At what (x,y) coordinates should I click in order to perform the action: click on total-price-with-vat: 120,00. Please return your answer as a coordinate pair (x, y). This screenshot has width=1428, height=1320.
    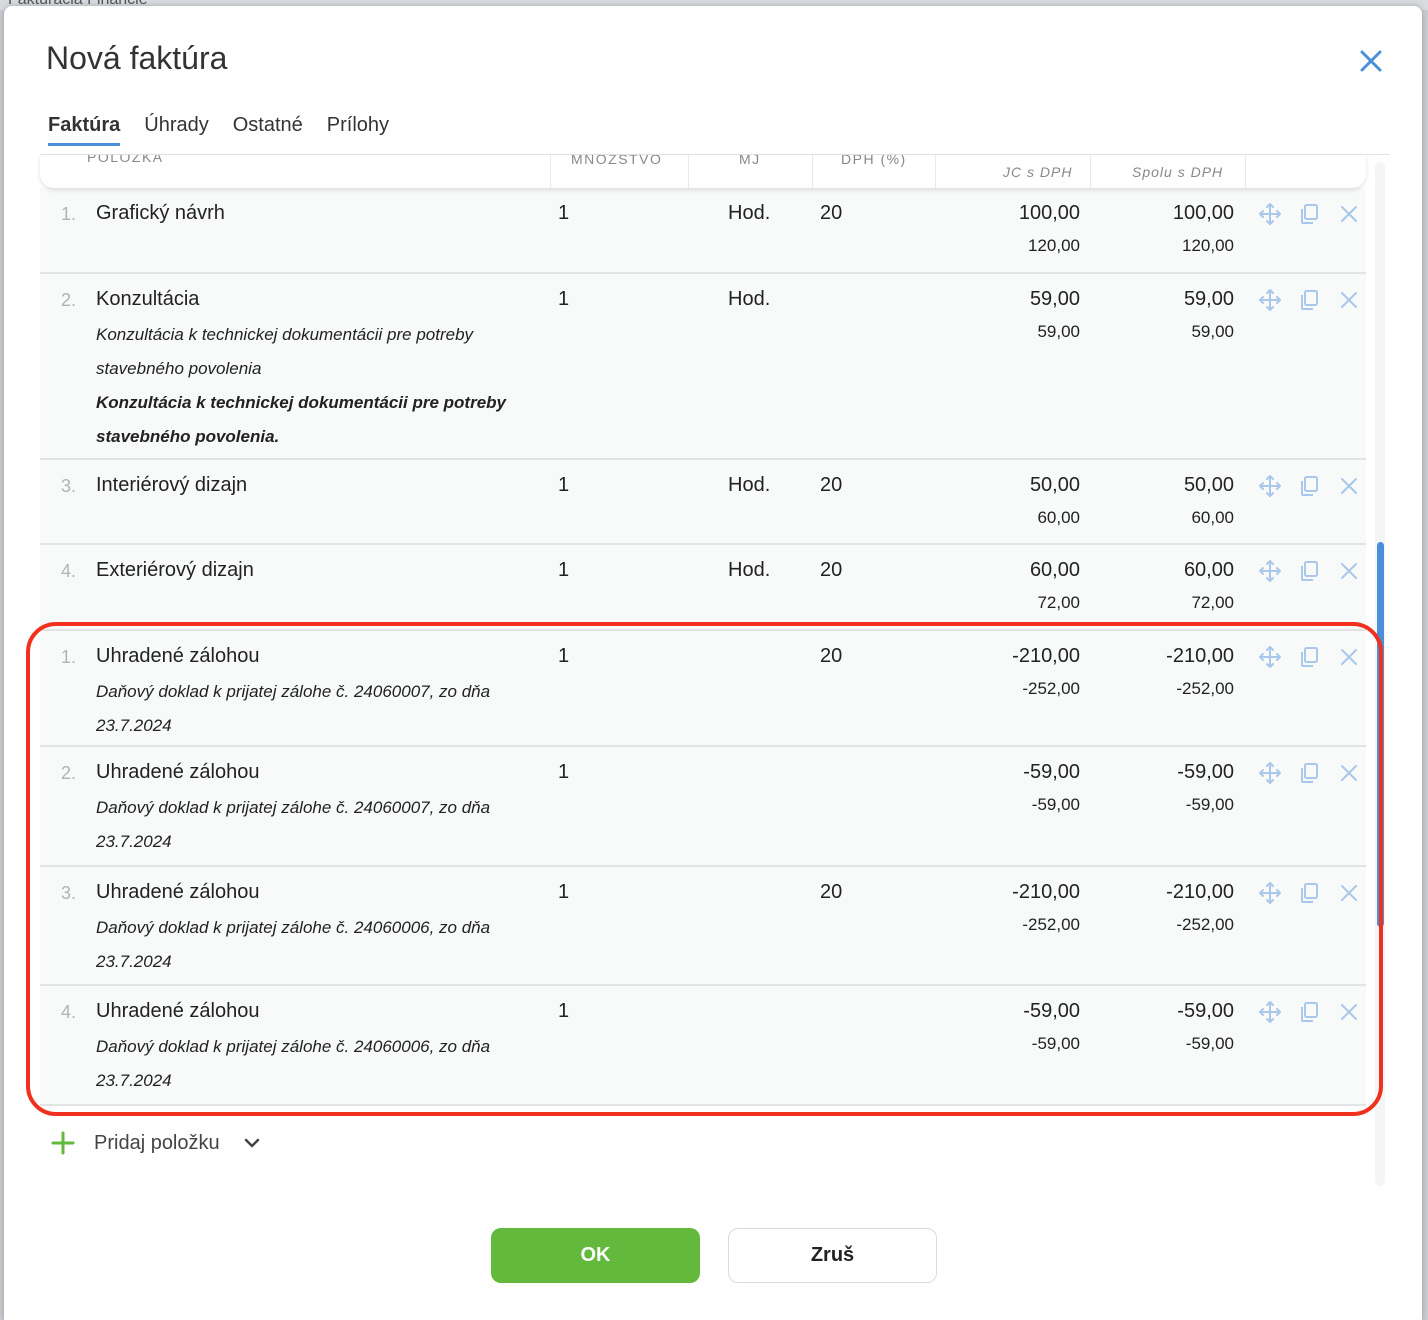
    Looking at the image, I should click on (1208, 245).